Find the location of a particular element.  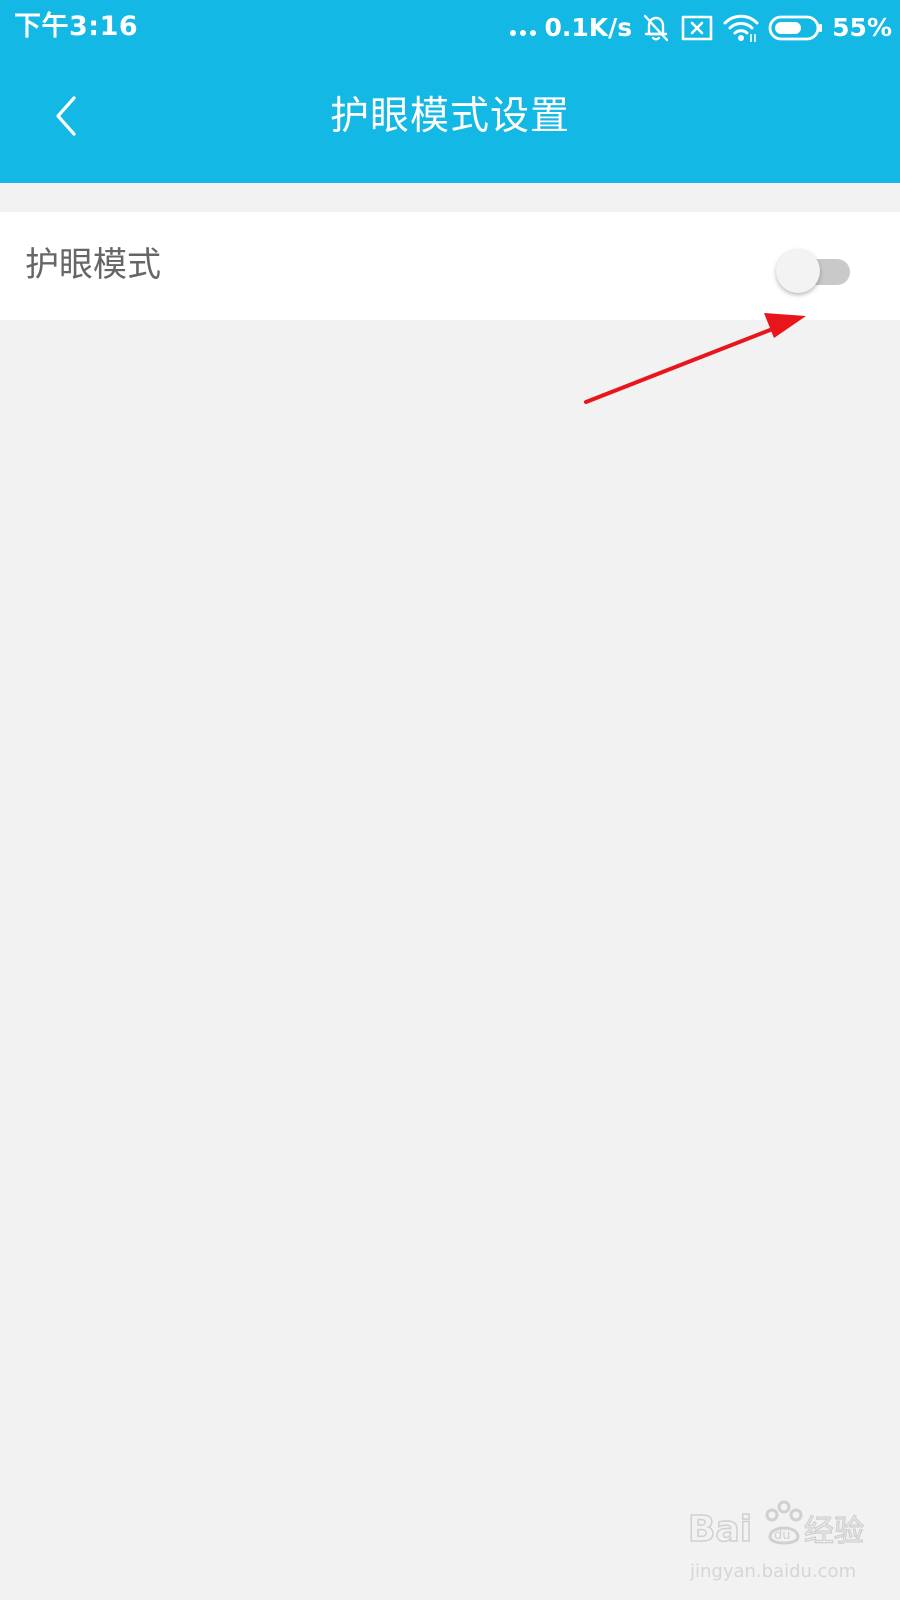

status-icons: 0.1K/s 55% is located at coordinates (701, 28).